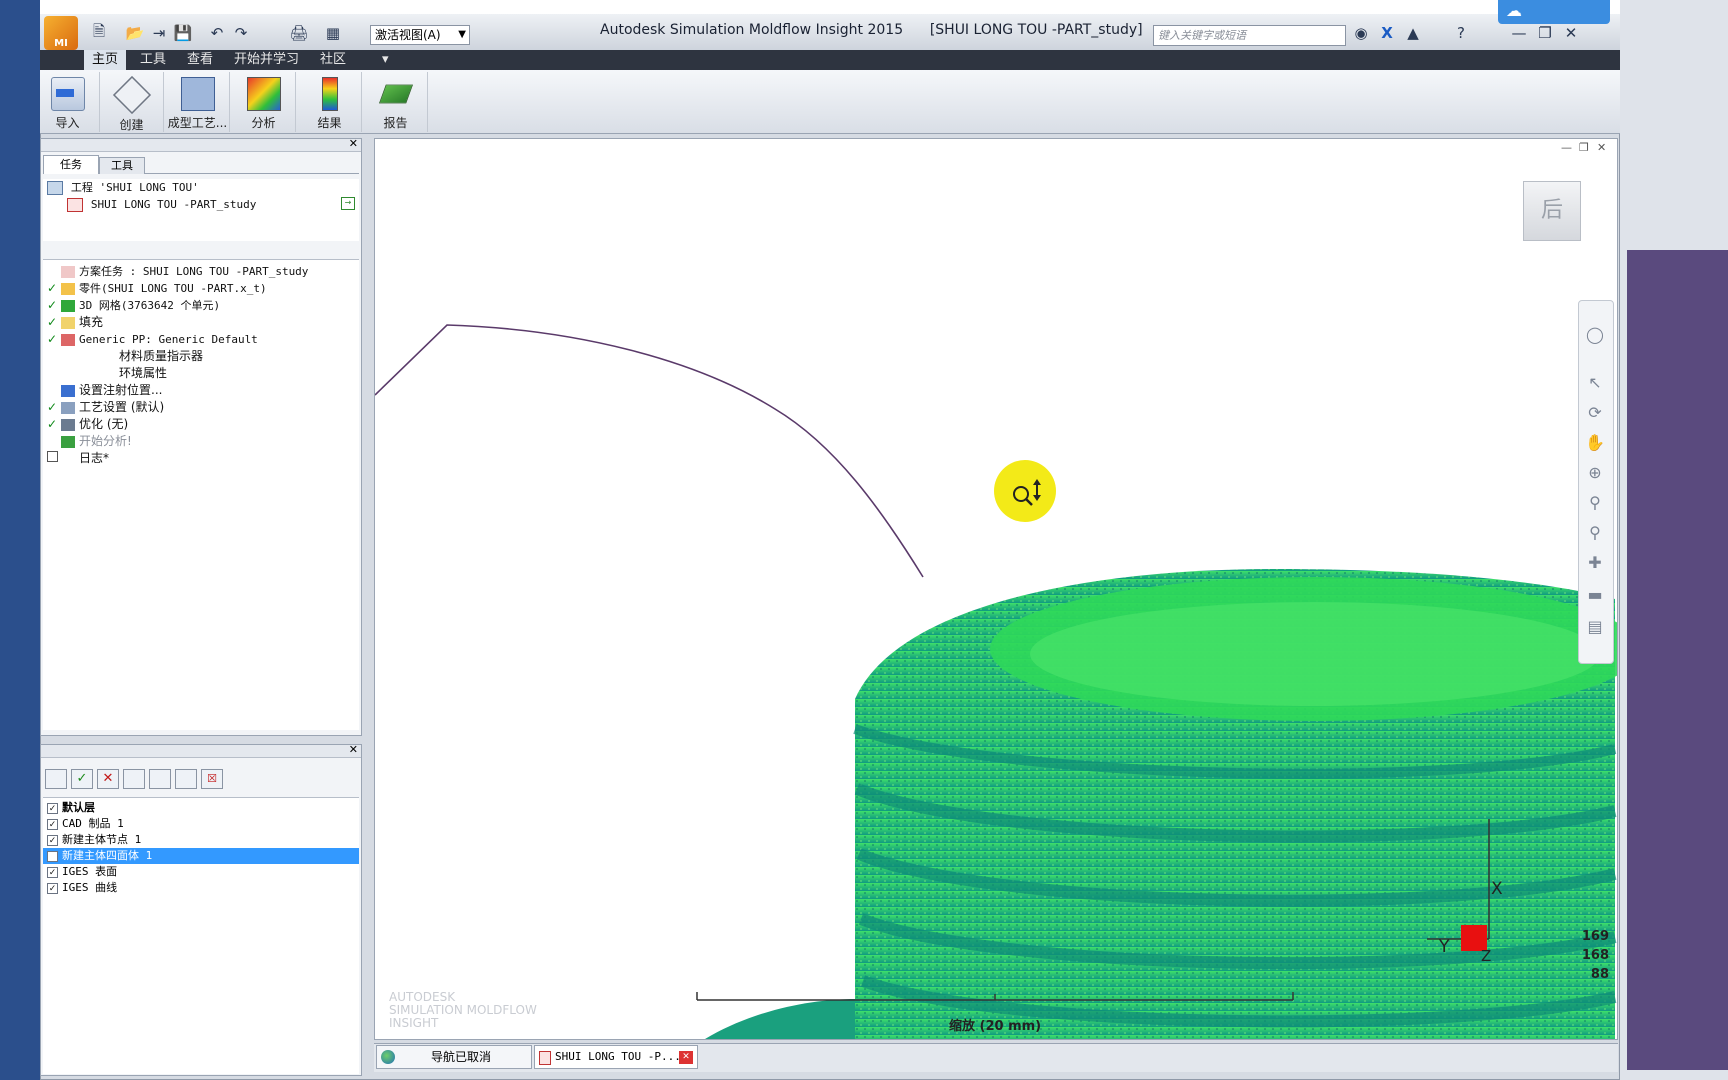  Describe the element at coordinates (201, 458) in the screenshot. I see `task-item: 日志*` at that location.